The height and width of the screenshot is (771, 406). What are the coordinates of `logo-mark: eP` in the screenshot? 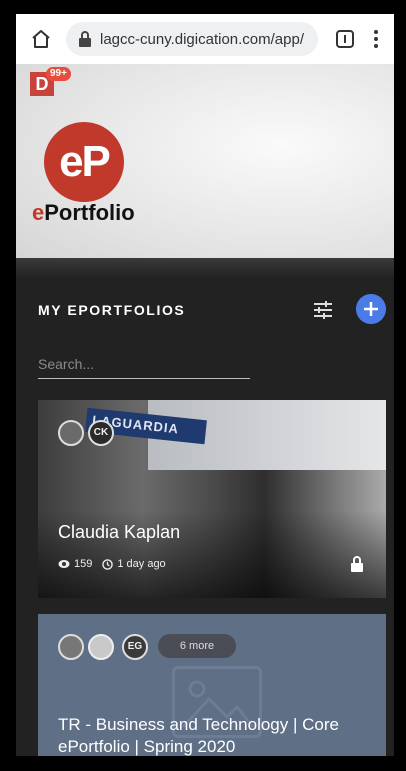 It's located at (85, 161).